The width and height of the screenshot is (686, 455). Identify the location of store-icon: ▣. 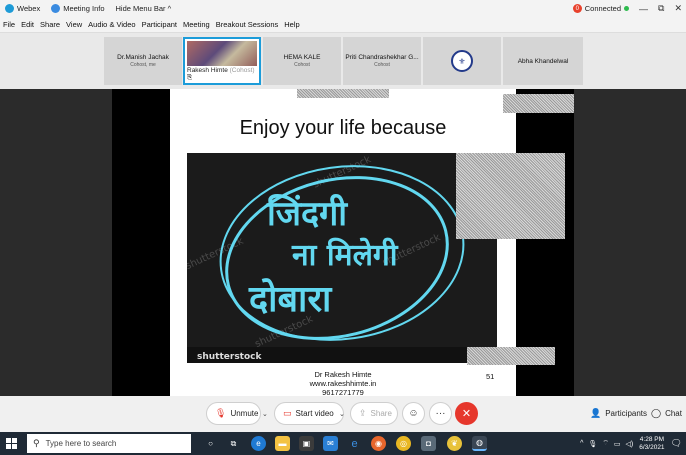
(306, 443).